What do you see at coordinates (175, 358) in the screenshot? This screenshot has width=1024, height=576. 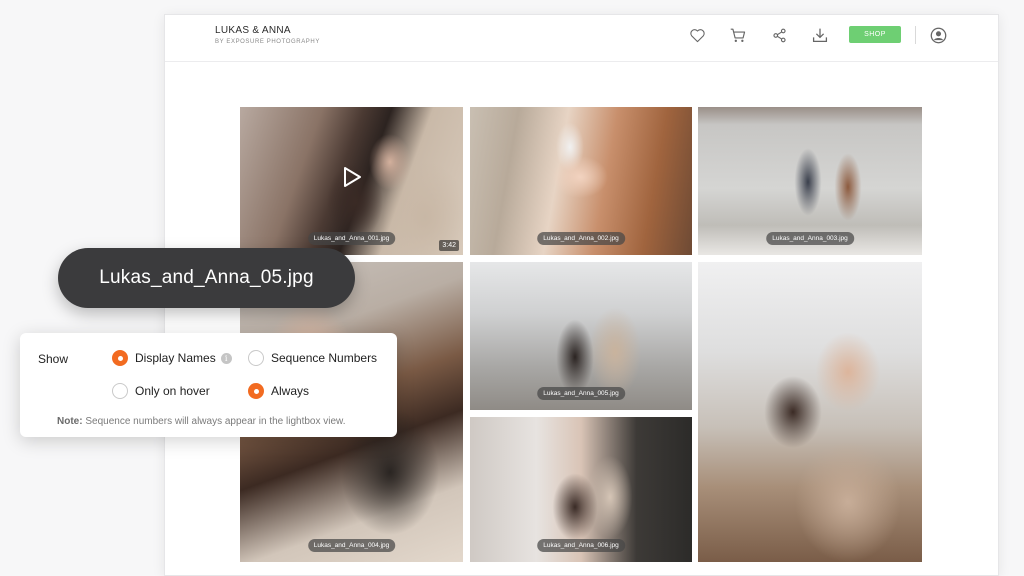 I see `display-names-label: Display Names` at bounding box center [175, 358].